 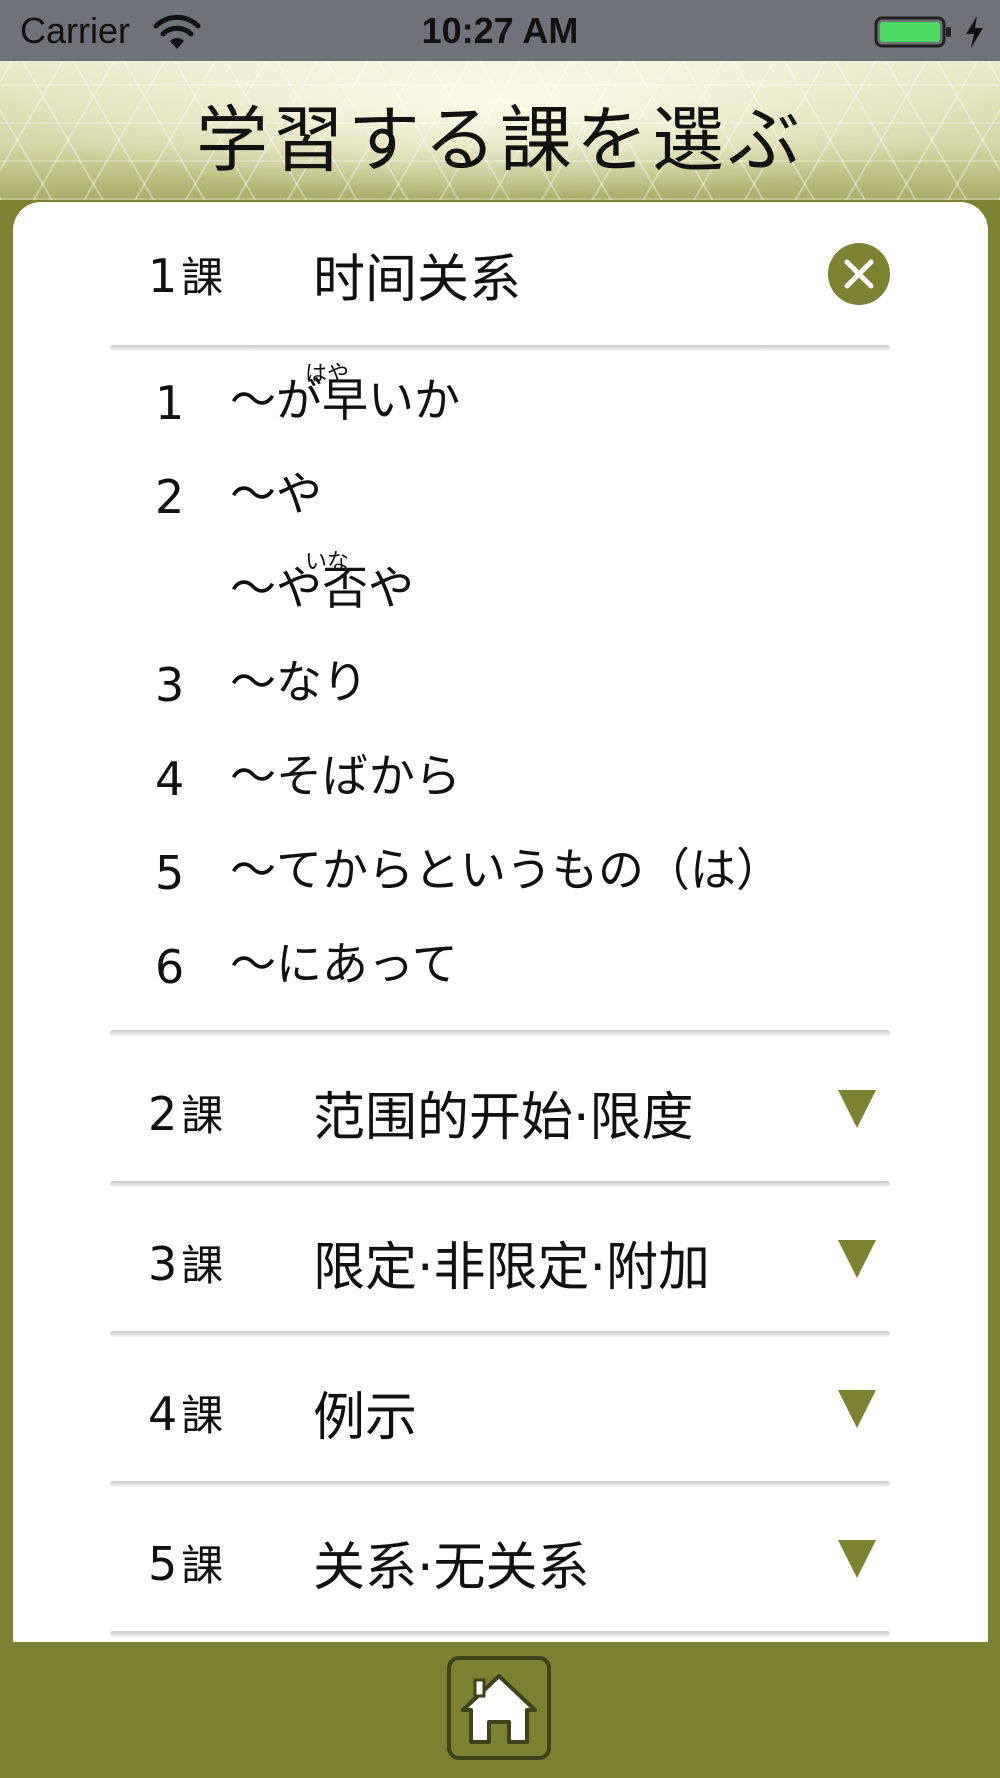 I want to click on charging-icon, so click(x=974, y=32).